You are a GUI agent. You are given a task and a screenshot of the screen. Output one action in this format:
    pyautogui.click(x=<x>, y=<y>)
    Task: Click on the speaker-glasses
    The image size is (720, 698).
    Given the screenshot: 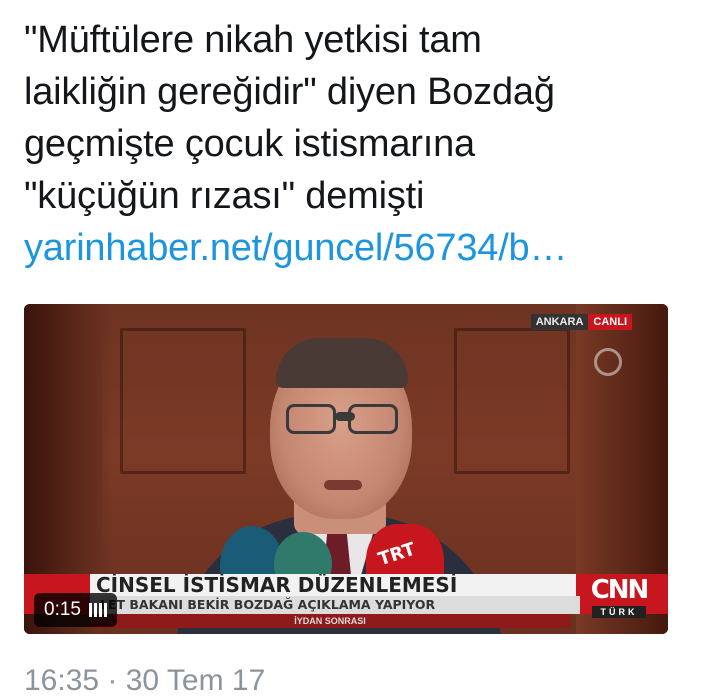 What is the action you would take?
    pyautogui.click(x=342, y=419)
    